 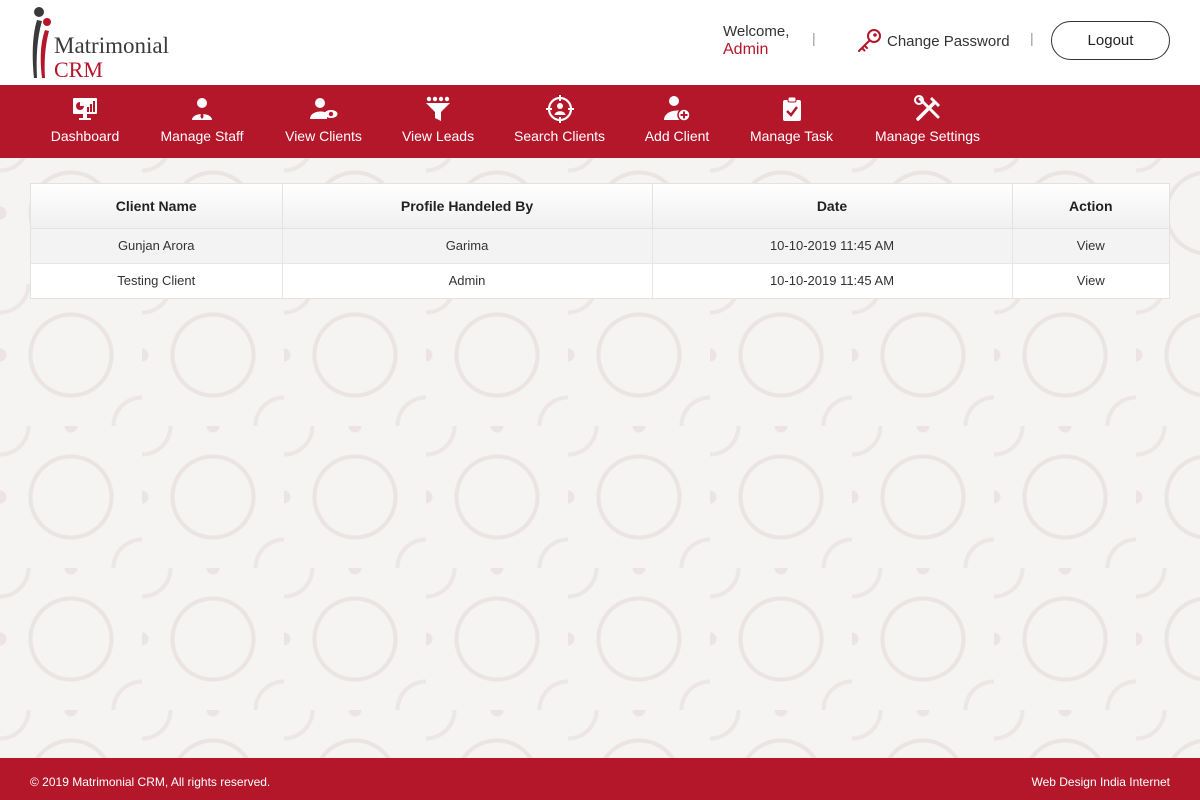 I want to click on nav-item-manage-task: Manage Task, so click(x=791, y=121).